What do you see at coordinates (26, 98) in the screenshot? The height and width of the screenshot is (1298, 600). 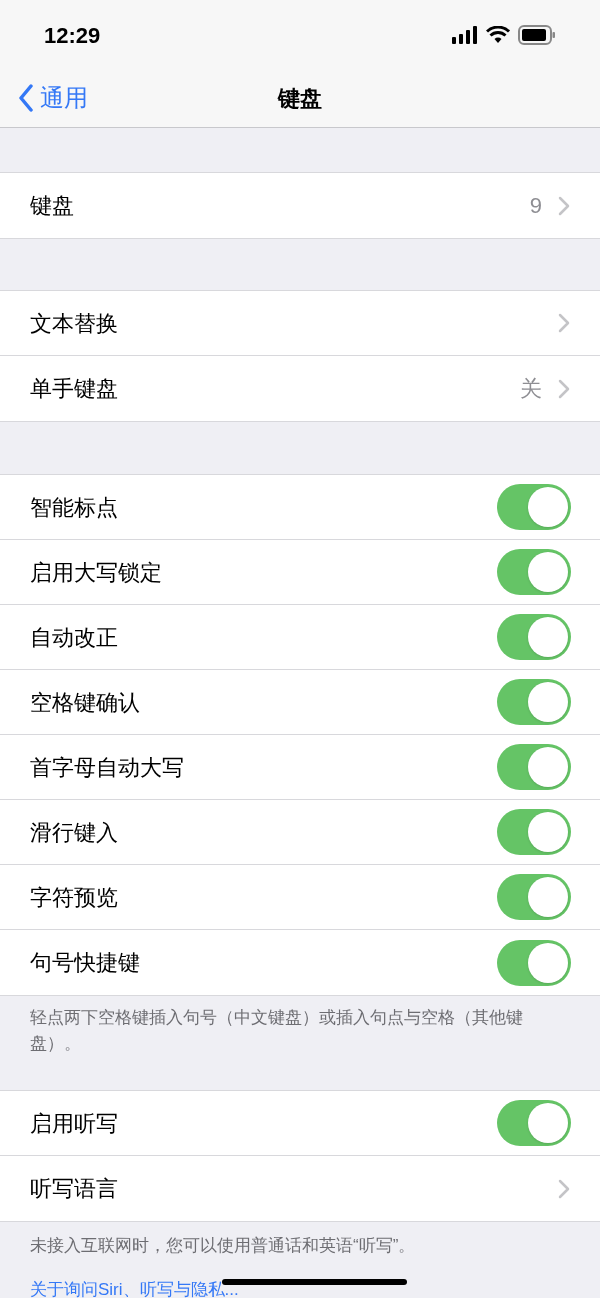 I see `back-chevron-icon` at bounding box center [26, 98].